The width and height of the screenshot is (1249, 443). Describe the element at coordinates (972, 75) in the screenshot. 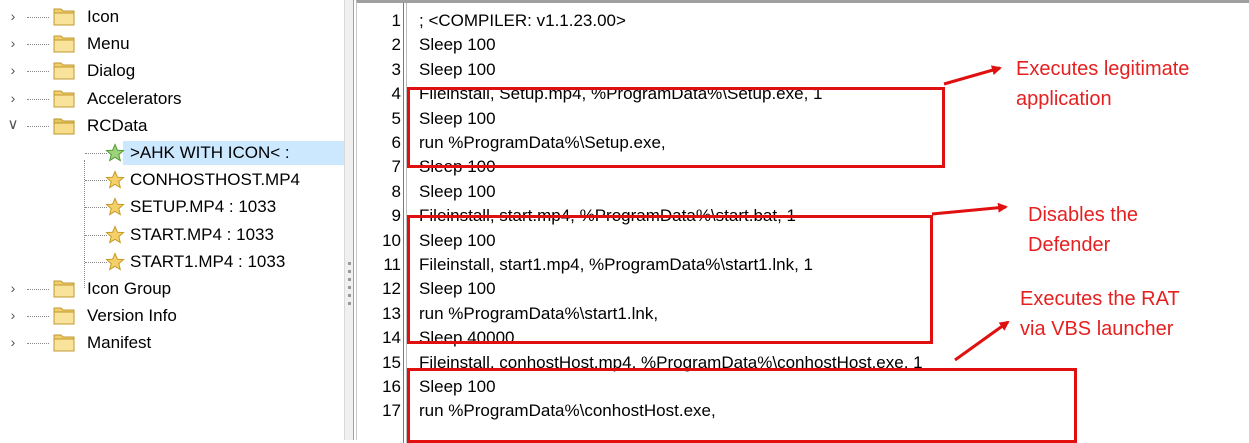

I see `arrow-setup` at that location.